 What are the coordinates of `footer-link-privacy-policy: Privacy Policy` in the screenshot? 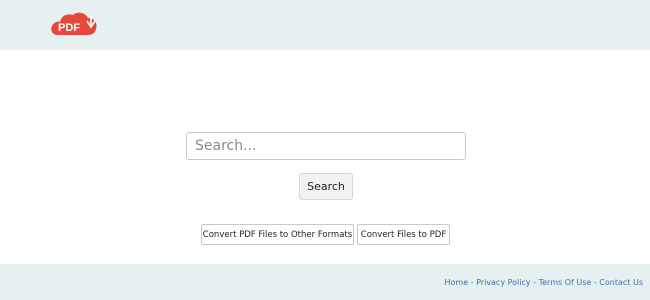 It's located at (503, 282).